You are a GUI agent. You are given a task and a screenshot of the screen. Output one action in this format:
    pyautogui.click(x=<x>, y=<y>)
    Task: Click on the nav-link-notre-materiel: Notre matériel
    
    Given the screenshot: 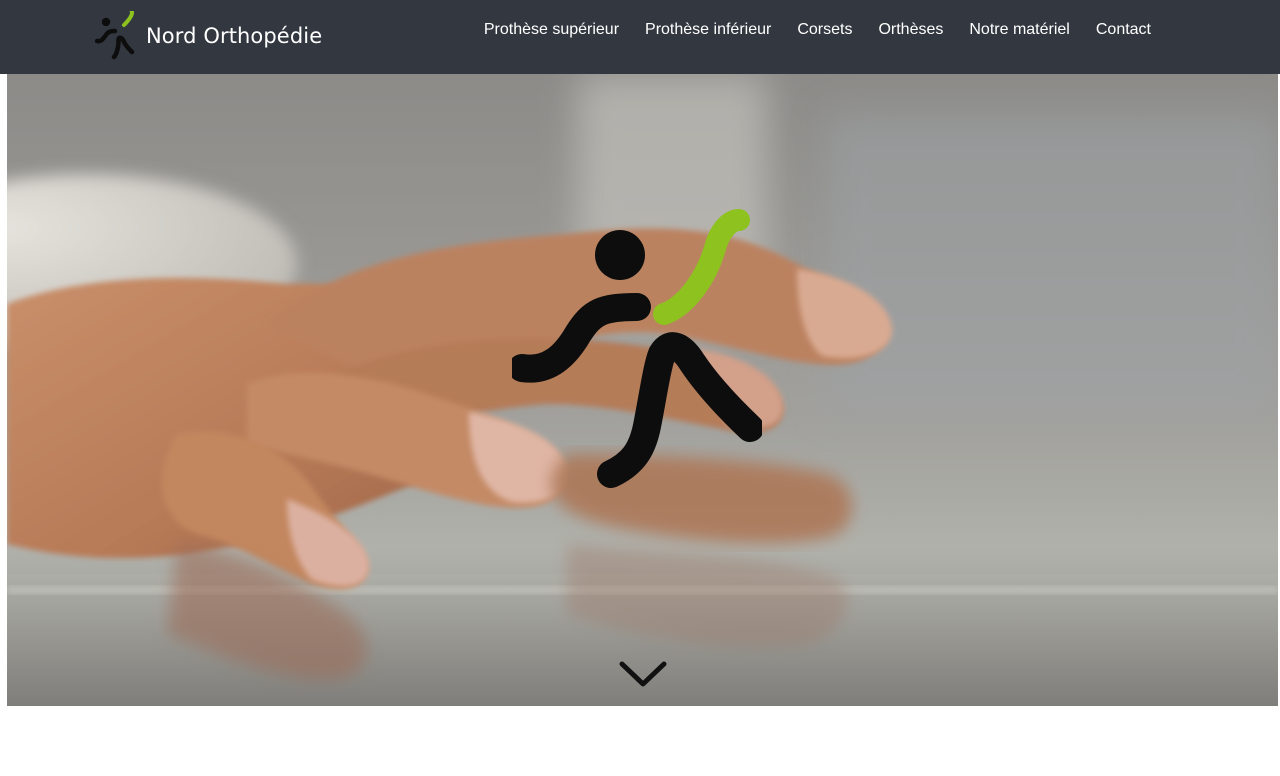 What is the action you would take?
    pyautogui.click(x=1019, y=29)
    